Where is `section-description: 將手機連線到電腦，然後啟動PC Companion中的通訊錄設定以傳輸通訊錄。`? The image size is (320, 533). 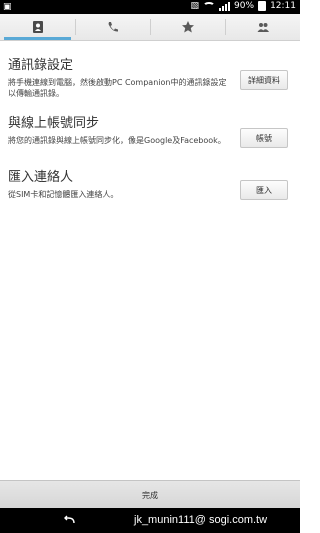
section-description: 將手機連線到電腦，然後啟動PC Companion中的通訊錄設定以傳輸通訊錄。 is located at coordinates (117, 88).